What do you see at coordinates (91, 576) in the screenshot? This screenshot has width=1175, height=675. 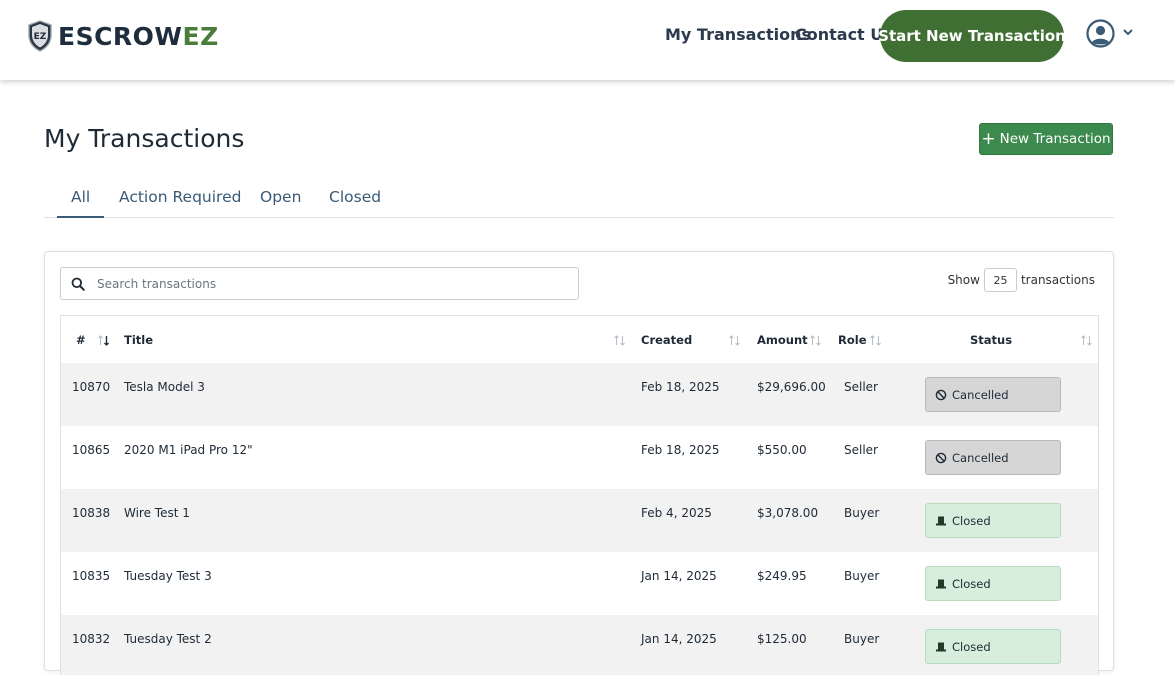 I see `cell-id: 10835` at bounding box center [91, 576].